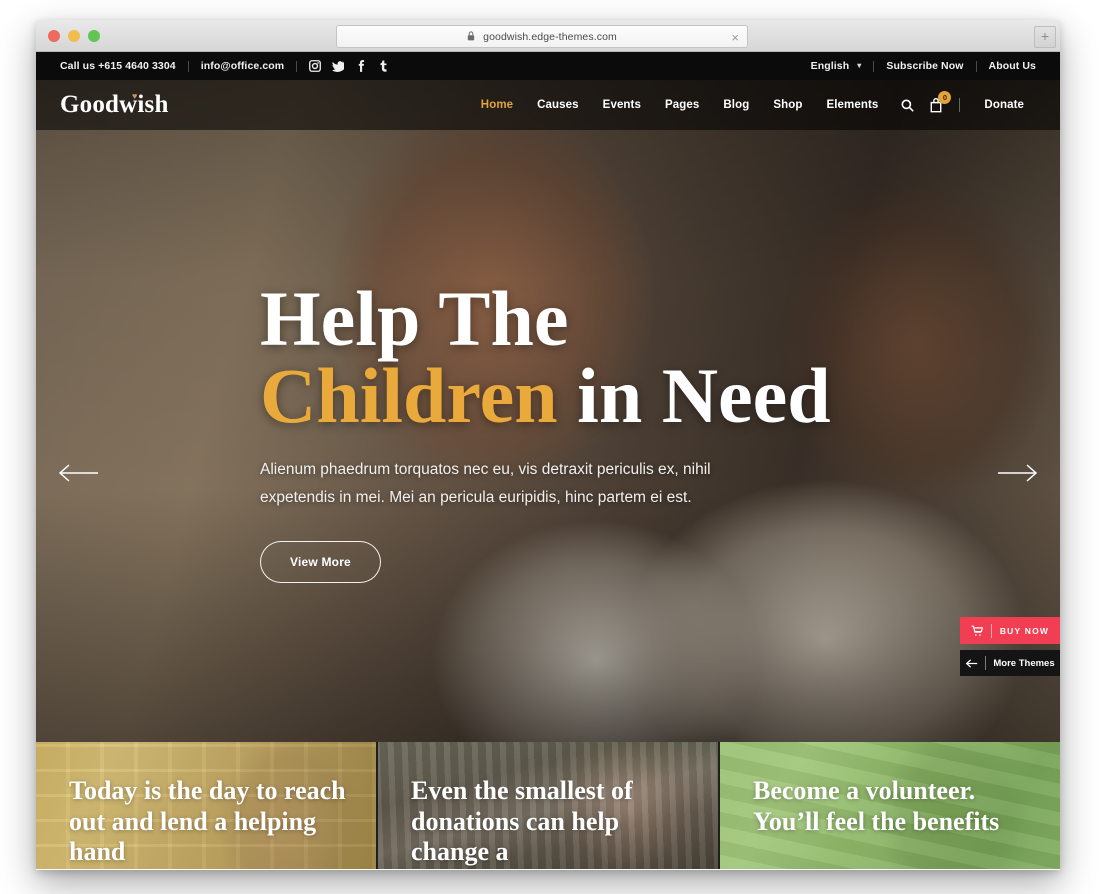 The height and width of the screenshot is (894, 1100). What do you see at coordinates (384, 66) in the screenshot?
I see `tumblr-icon` at bounding box center [384, 66].